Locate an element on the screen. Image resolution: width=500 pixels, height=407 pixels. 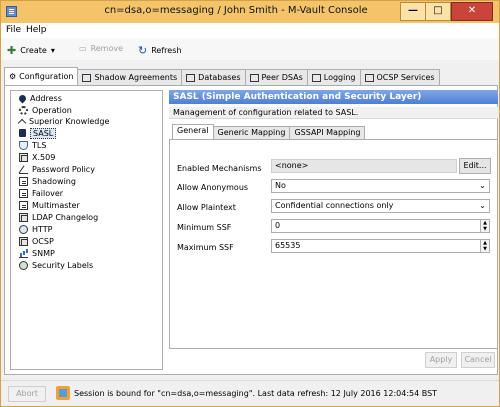
maximize-button: □ is located at coordinates (438, 11).